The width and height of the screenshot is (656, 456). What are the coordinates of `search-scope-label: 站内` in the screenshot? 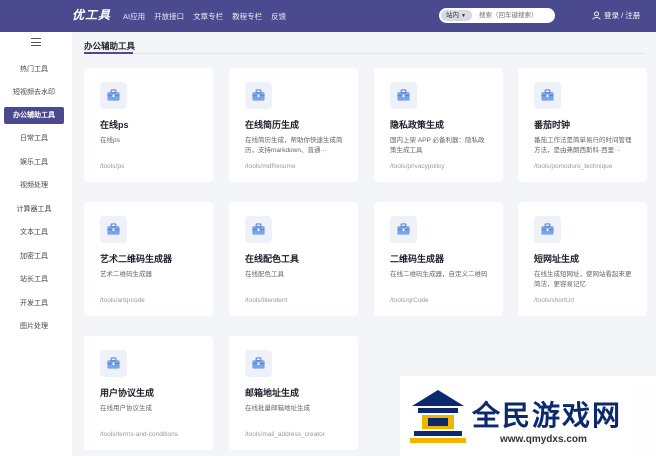 It's located at (452, 15).